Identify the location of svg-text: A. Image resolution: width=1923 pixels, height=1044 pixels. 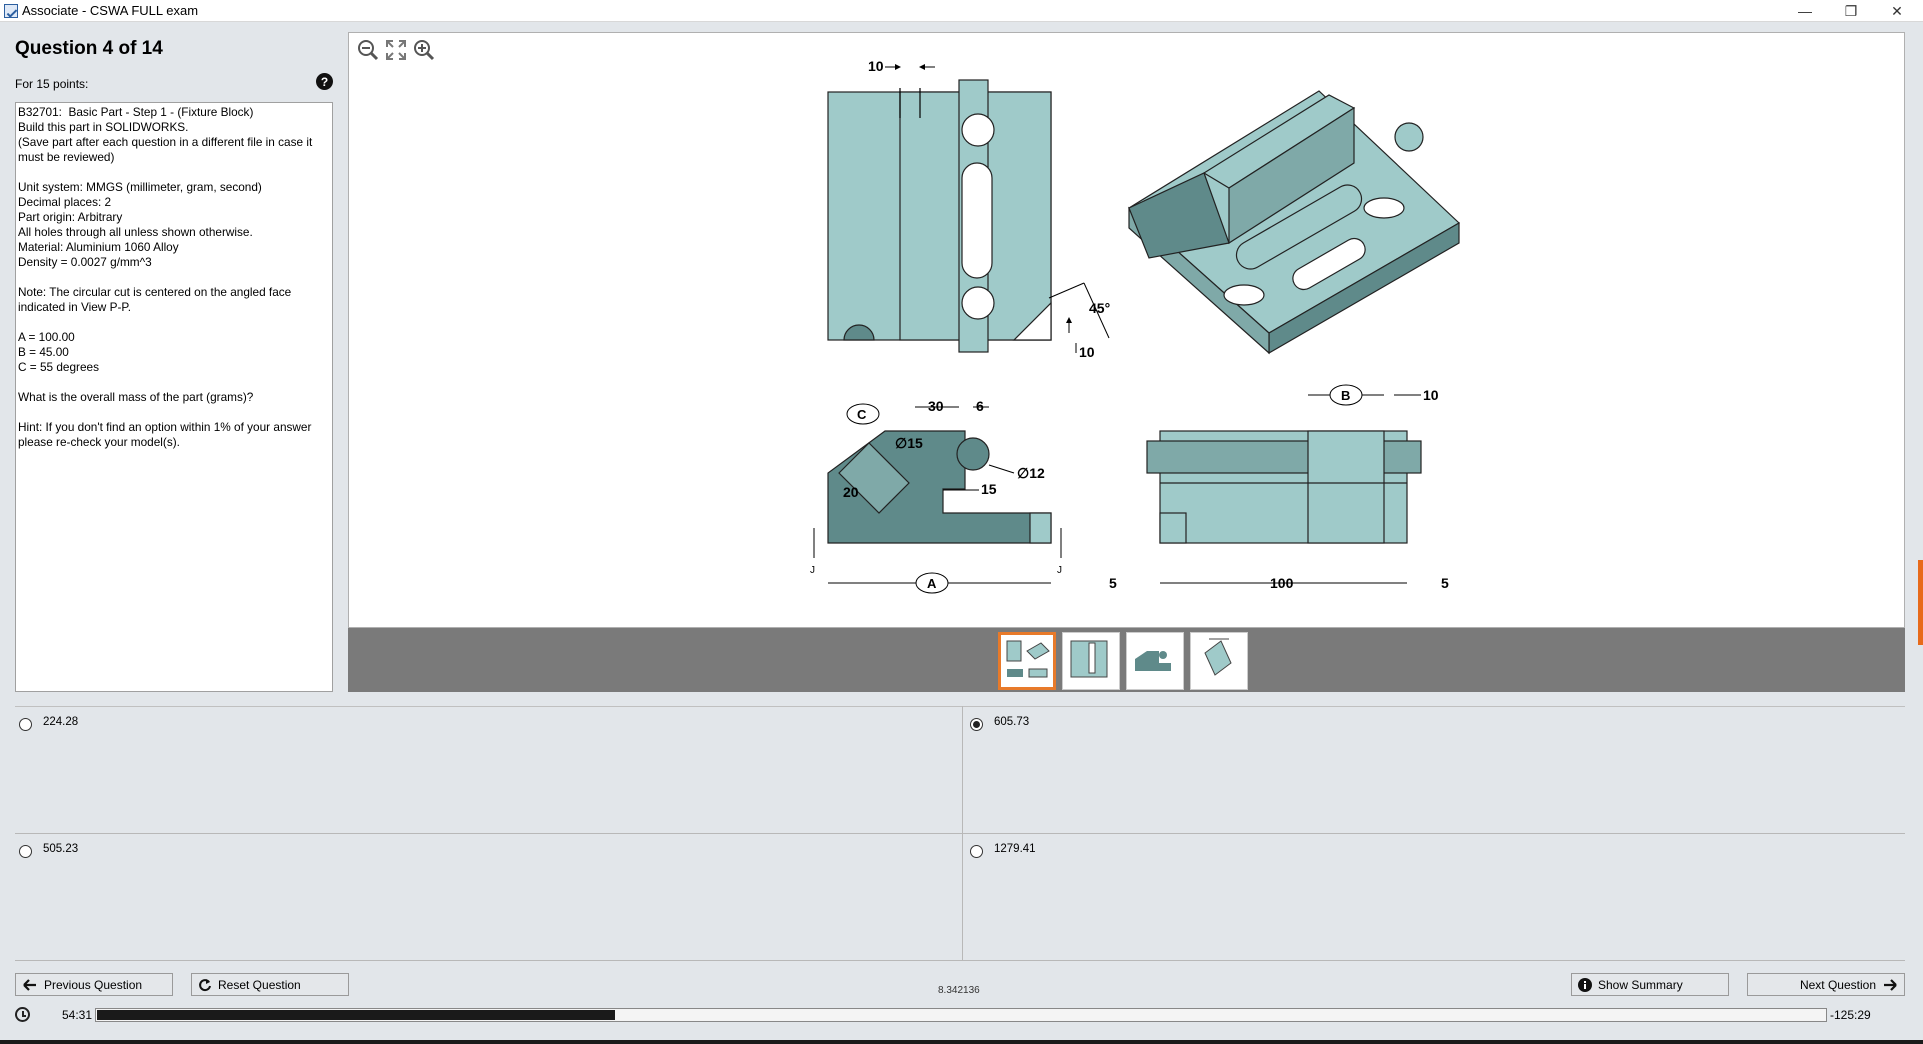
(932, 583).